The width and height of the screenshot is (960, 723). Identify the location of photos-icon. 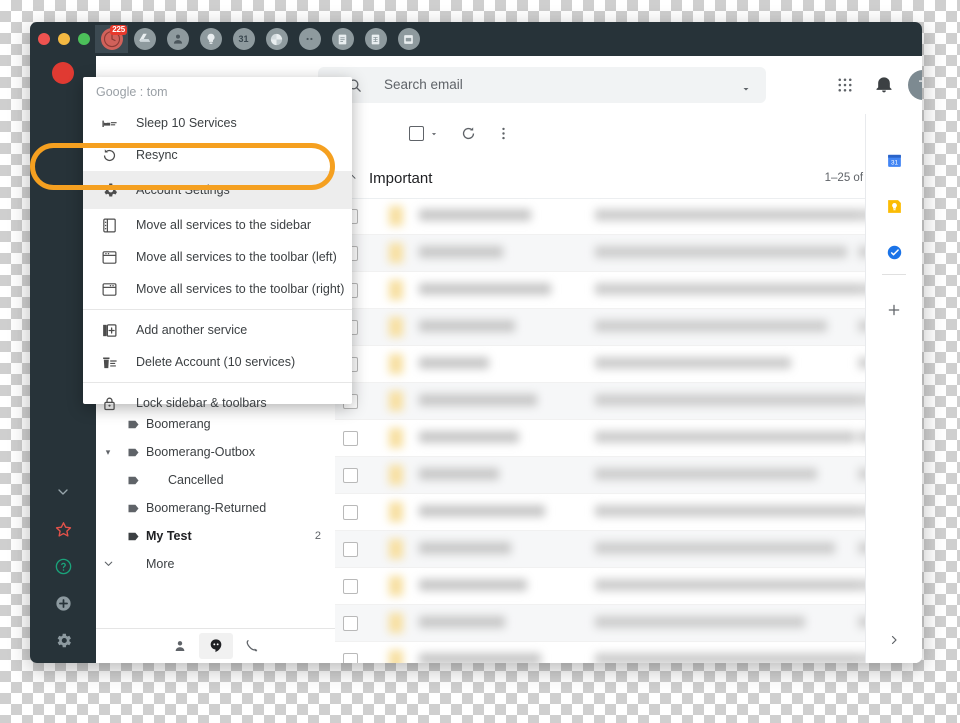
(276, 39).